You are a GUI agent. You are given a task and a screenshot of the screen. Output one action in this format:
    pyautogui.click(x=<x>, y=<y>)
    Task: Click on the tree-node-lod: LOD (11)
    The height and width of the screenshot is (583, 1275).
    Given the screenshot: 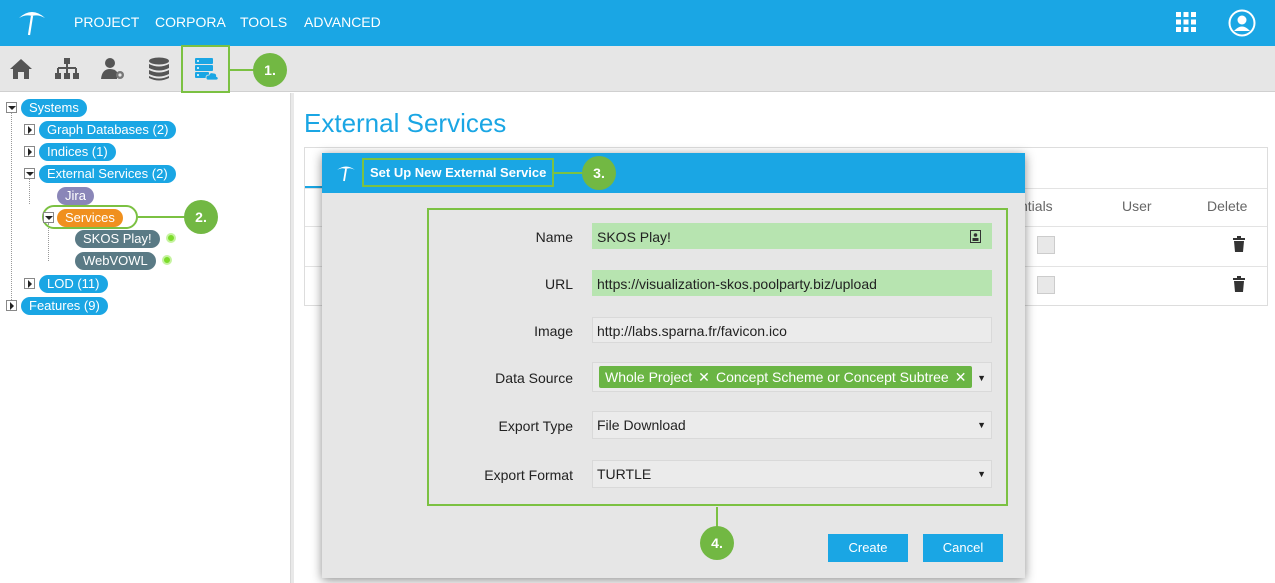 What is the action you would take?
    pyautogui.click(x=73, y=284)
    